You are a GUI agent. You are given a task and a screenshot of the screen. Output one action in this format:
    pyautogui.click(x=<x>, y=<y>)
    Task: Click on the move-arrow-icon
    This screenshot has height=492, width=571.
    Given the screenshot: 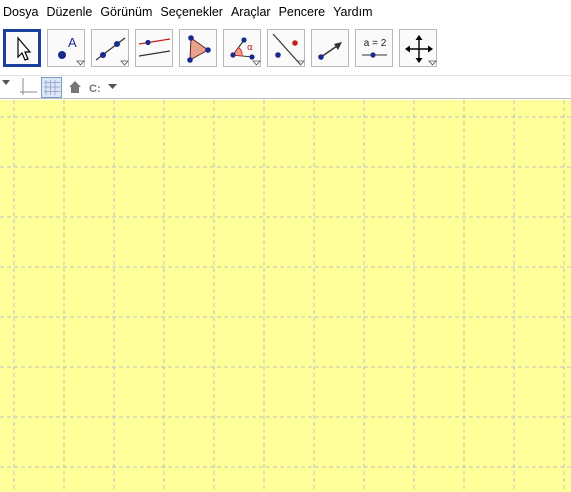 What is the action you would take?
    pyautogui.click(x=24, y=48)
    